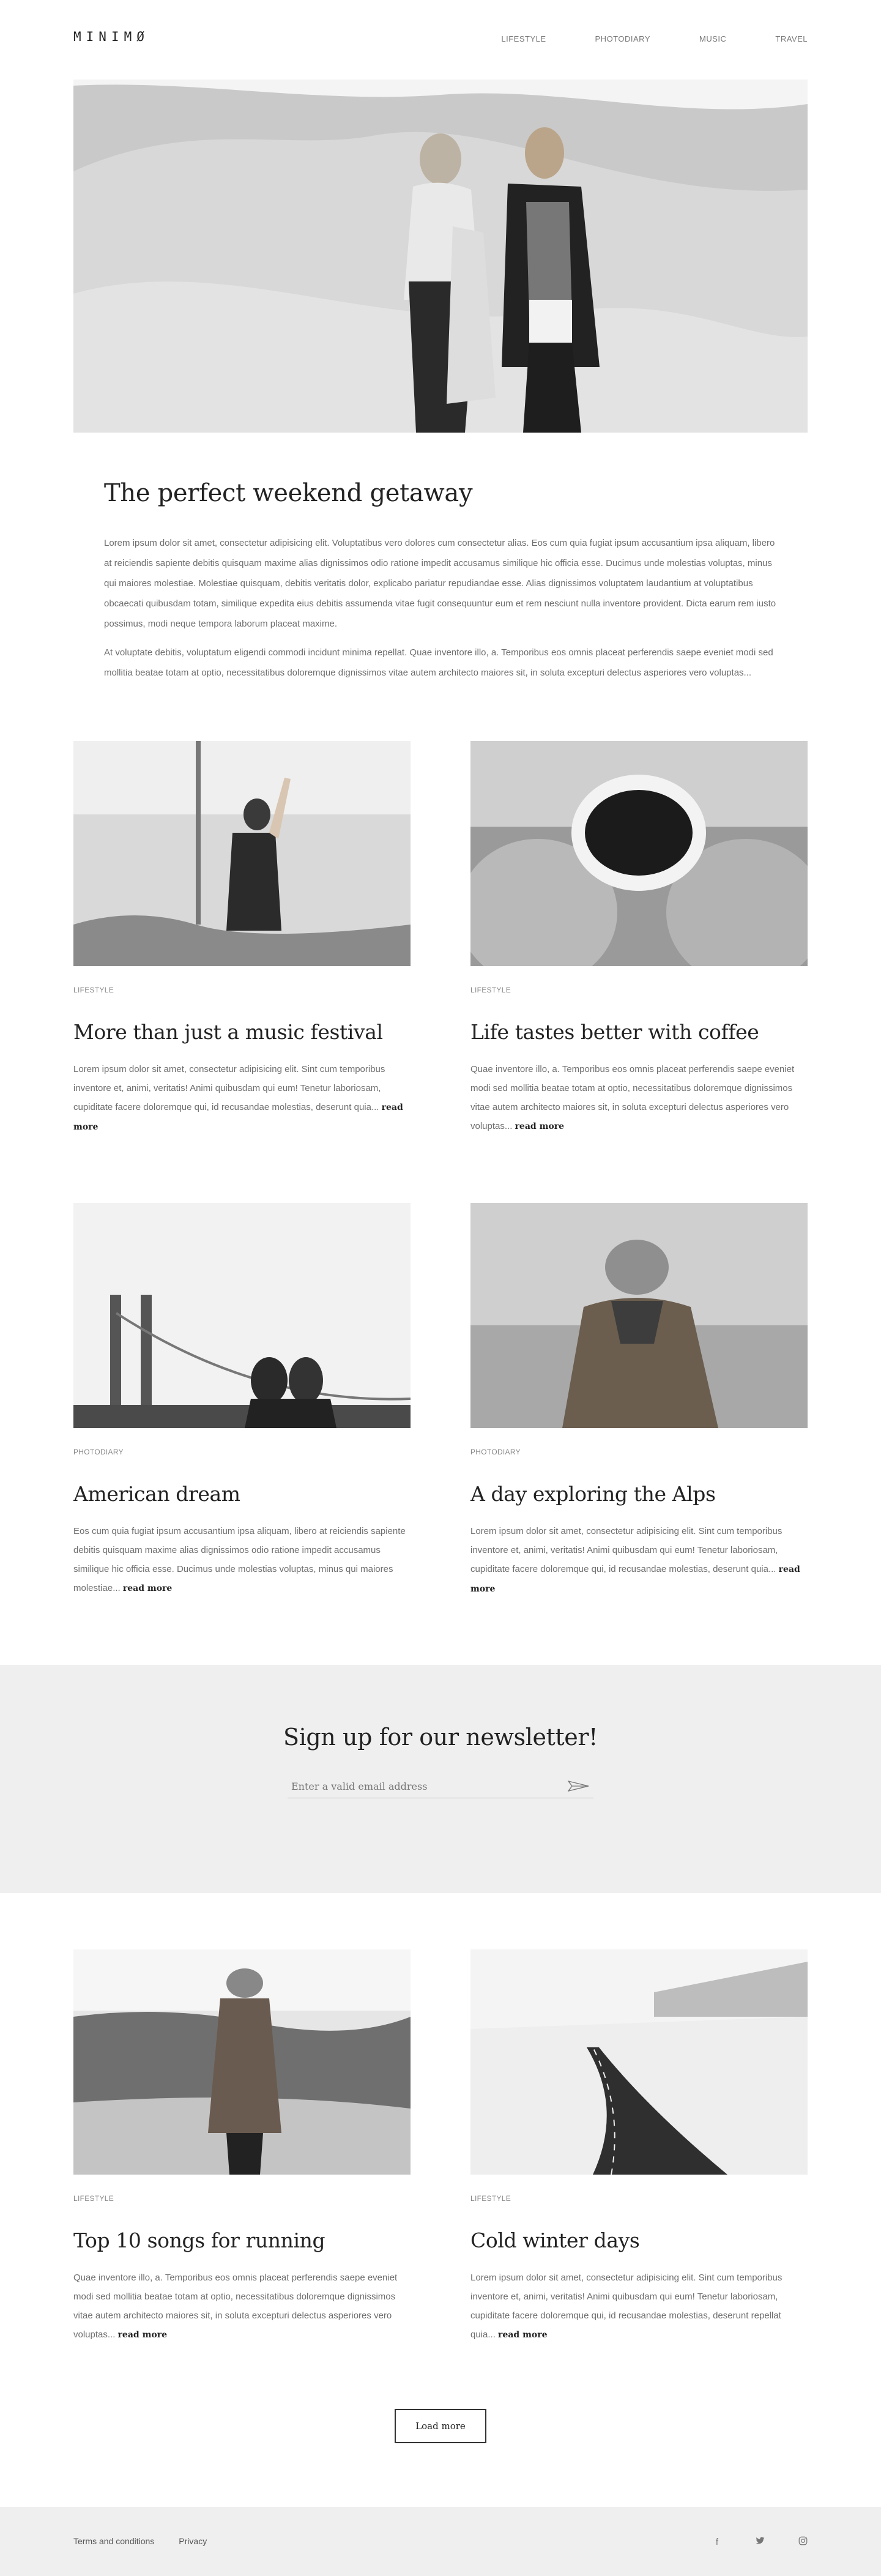 The image size is (881, 2576). What do you see at coordinates (441, 40) in the screenshot?
I see `site-header: MINIMØ LIFESTYLE PHOTODIARY MUSIC TRAVEL` at bounding box center [441, 40].